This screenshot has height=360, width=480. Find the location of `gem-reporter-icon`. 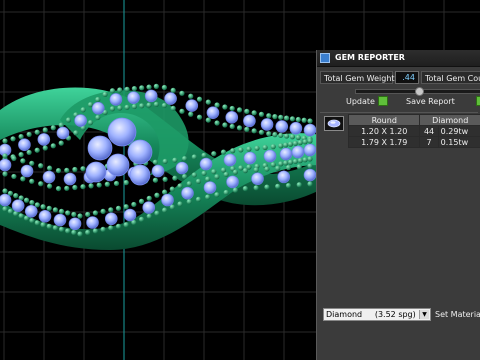

gem-reporter-icon is located at coordinates (325, 58).